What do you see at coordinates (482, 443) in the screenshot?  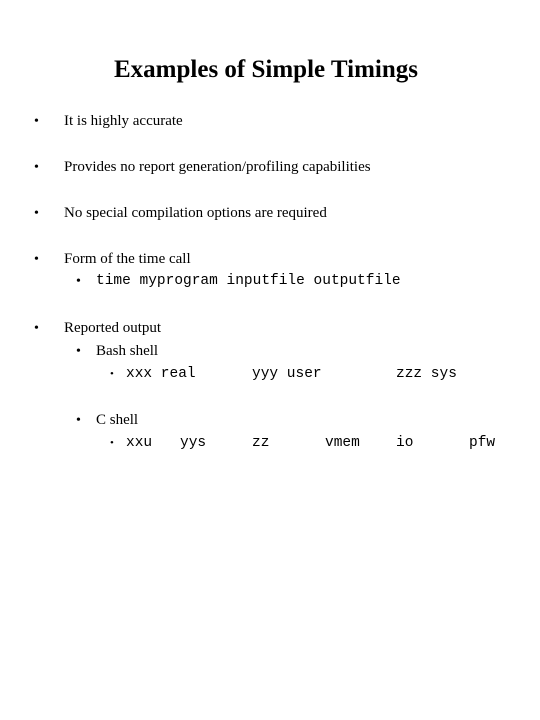 I see `csh-field: pfw` at bounding box center [482, 443].